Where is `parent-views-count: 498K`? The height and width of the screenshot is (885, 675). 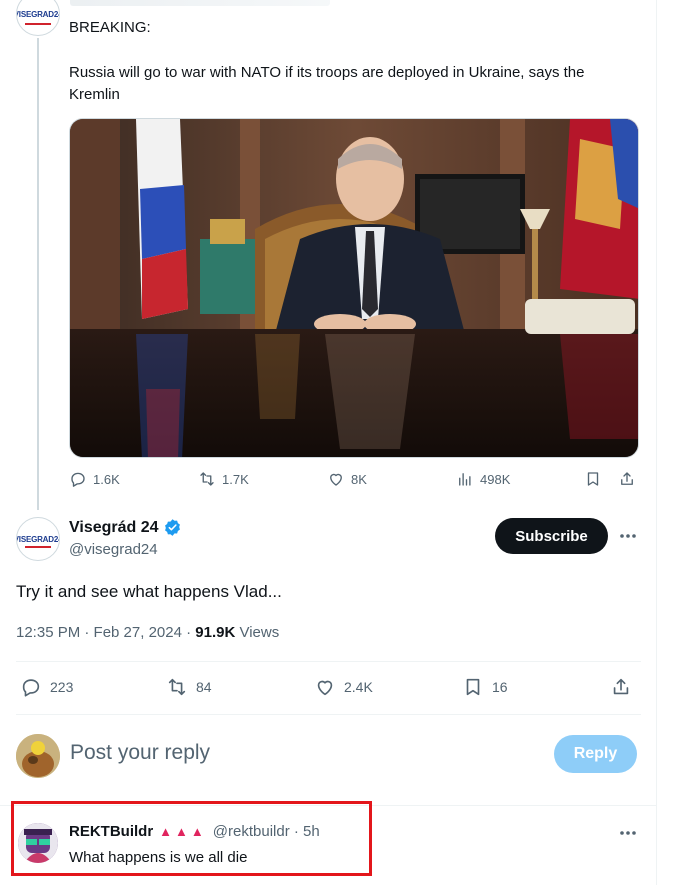
parent-views-count: 498K is located at coordinates (495, 479).